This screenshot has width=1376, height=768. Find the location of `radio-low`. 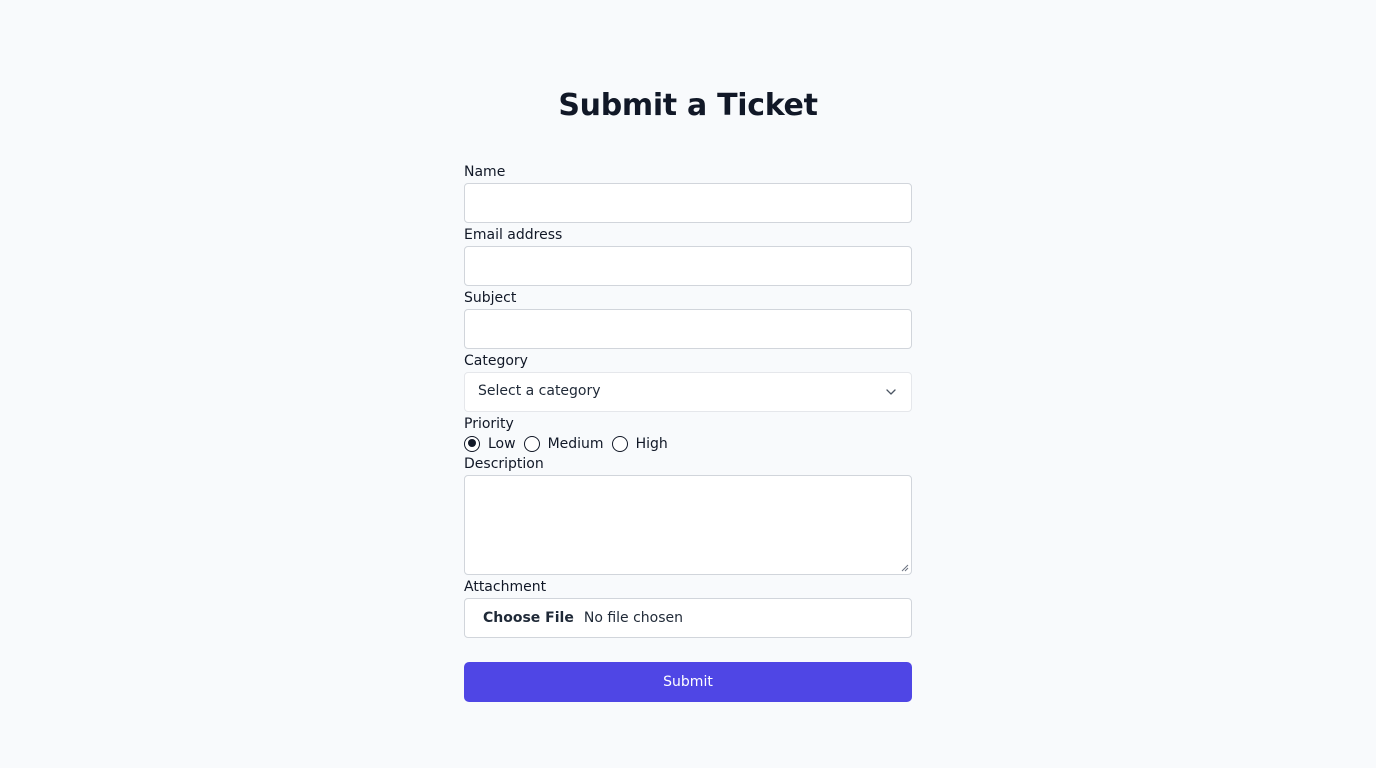

radio-low is located at coordinates (472, 443).